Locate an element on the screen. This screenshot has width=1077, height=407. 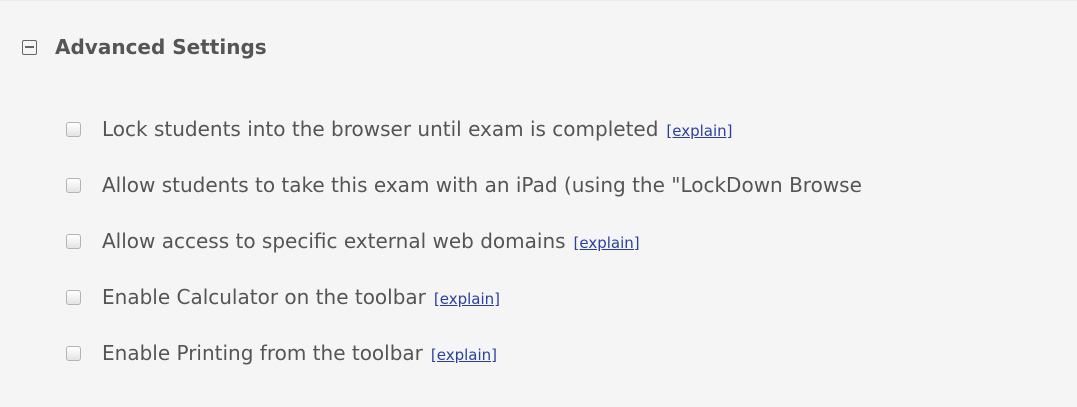
option-label: Enable Calculator on the toolbar is located at coordinates (264, 297).